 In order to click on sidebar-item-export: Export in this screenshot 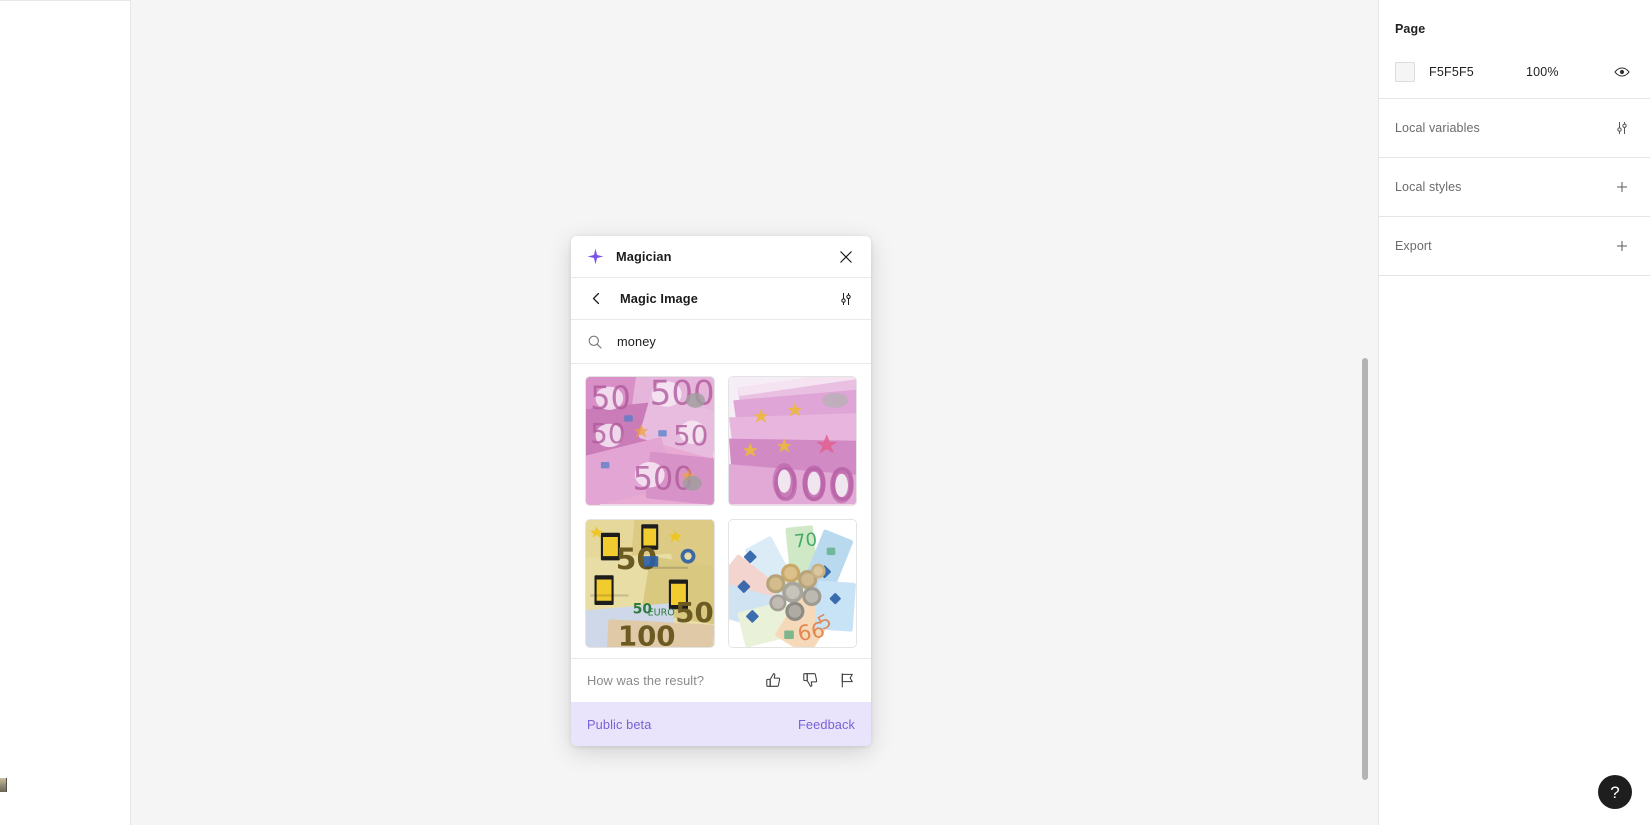, I will do `click(1514, 246)`.